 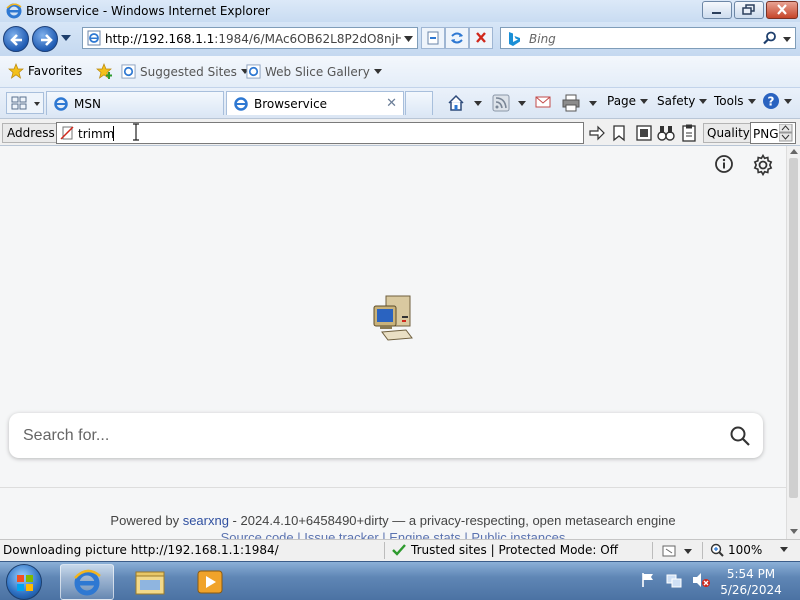 I want to click on compatibility-view-button, so click(x=433, y=38).